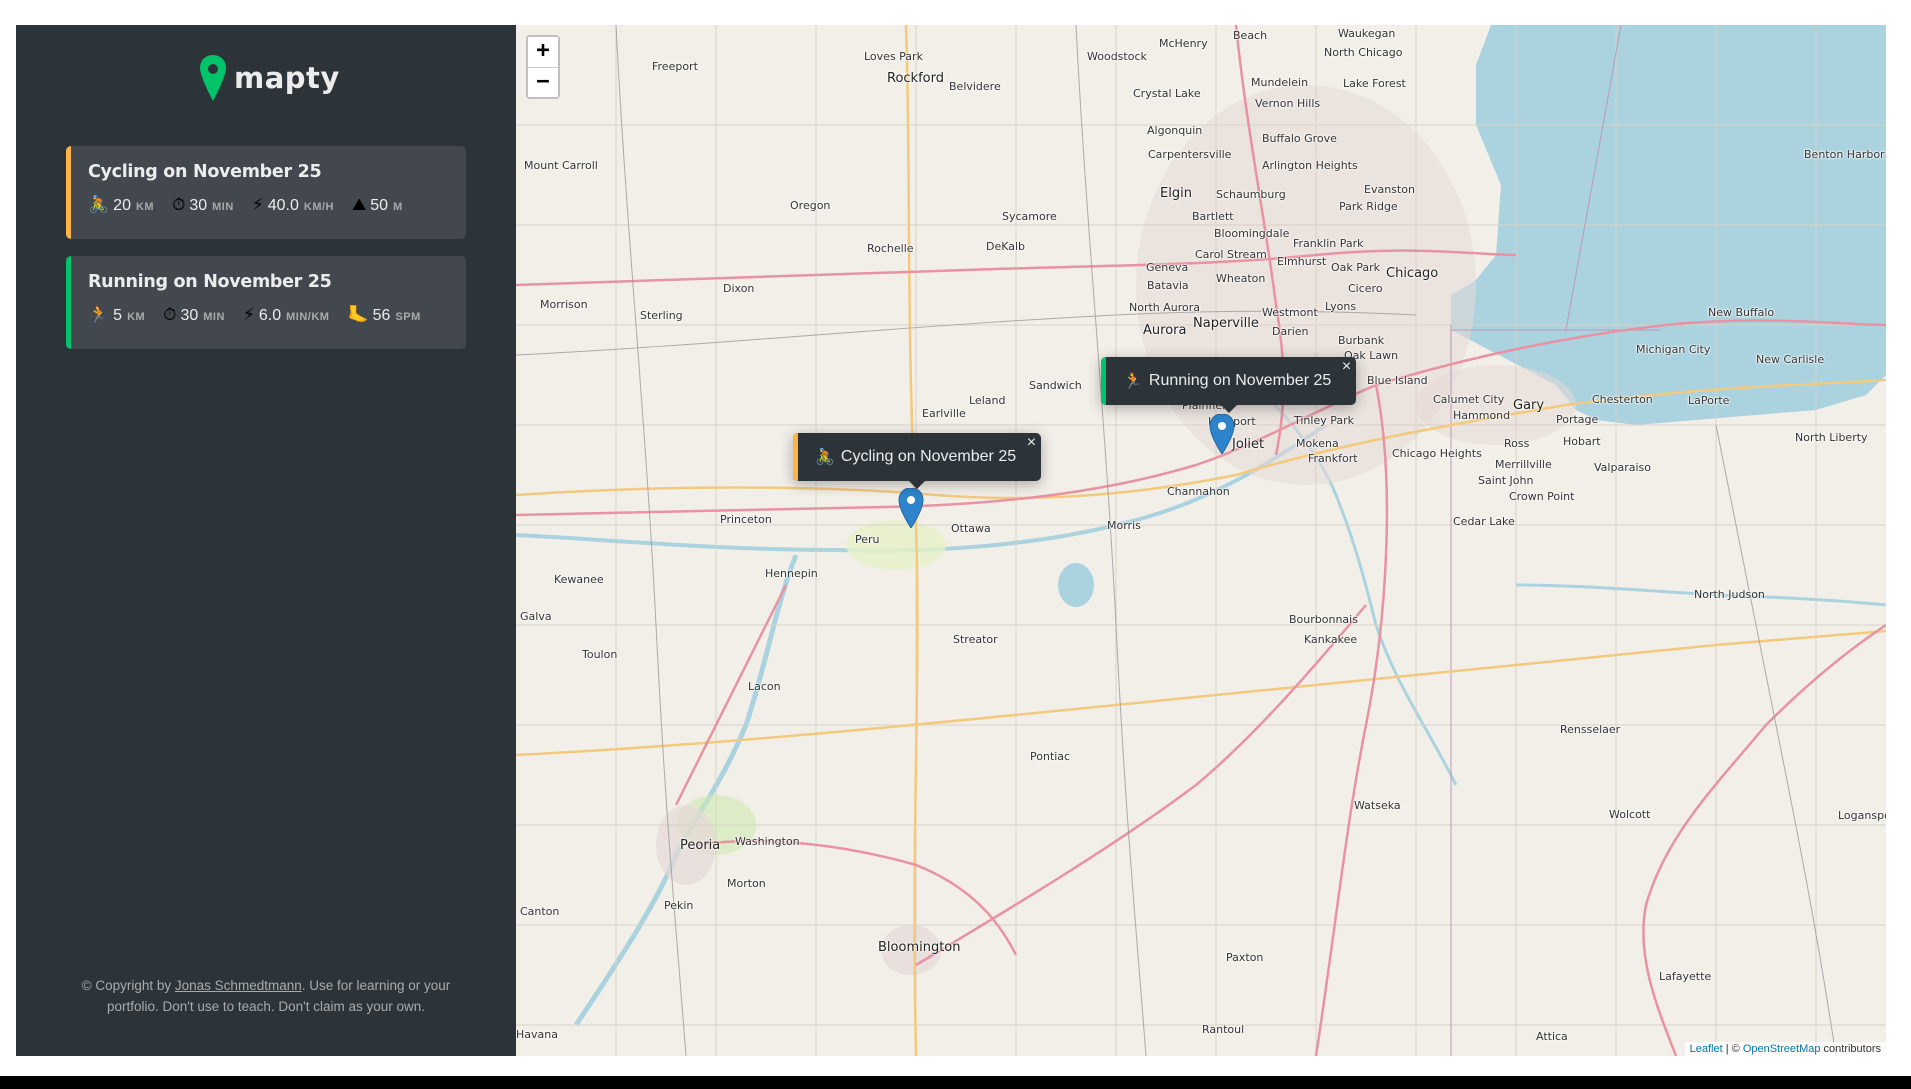 Image resolution: width=1911 pixels, height=1089 pixels. Describe the element at coordinates (1252, 233) in the screenshot. I see `town-label: Bloomingdale` at that location.